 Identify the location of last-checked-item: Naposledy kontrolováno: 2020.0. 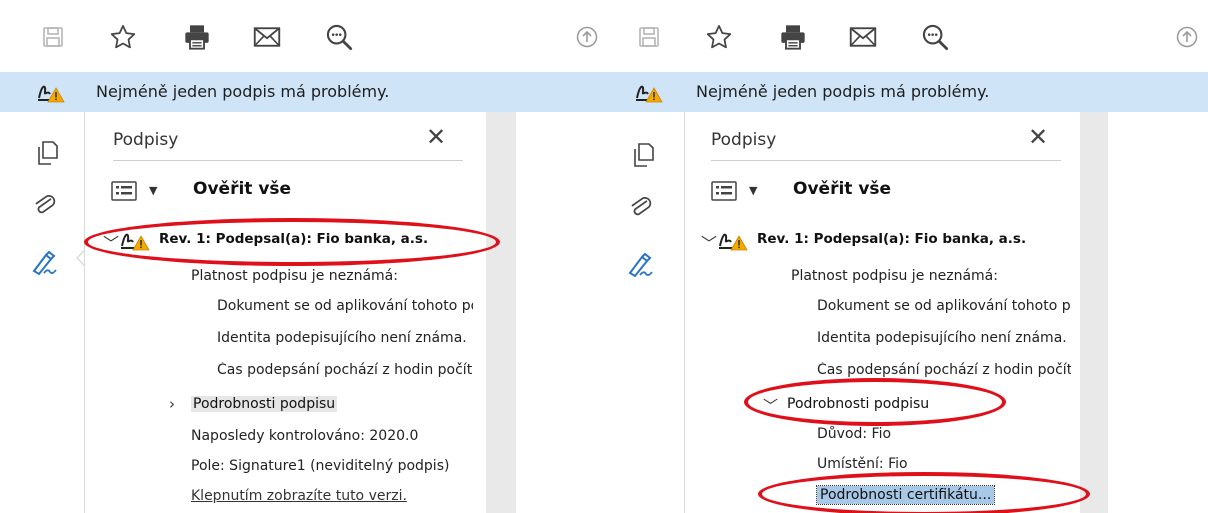
(332, 436).